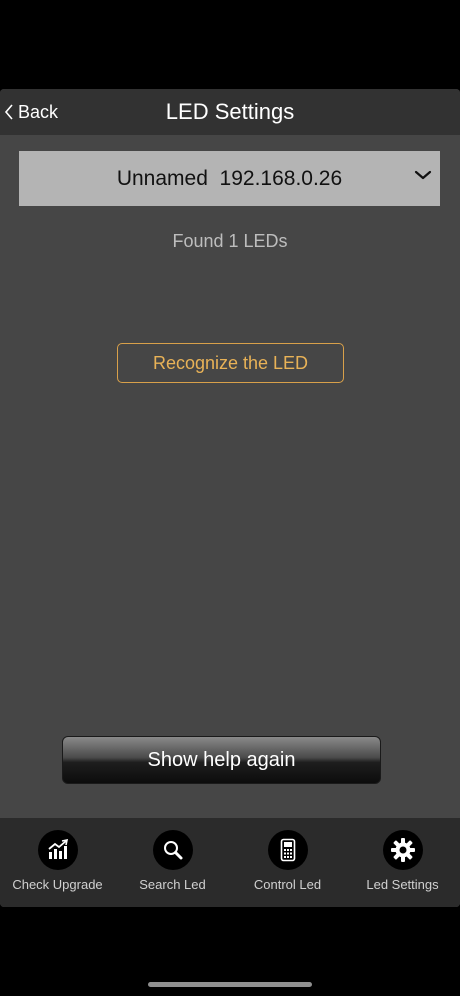 Image resolution: width=460 pixels, height=996 pixels. What do you see at coordinates (8, 112) in the screenshot?
I see `chevron-left-icon` at bounding box center [8, 112].